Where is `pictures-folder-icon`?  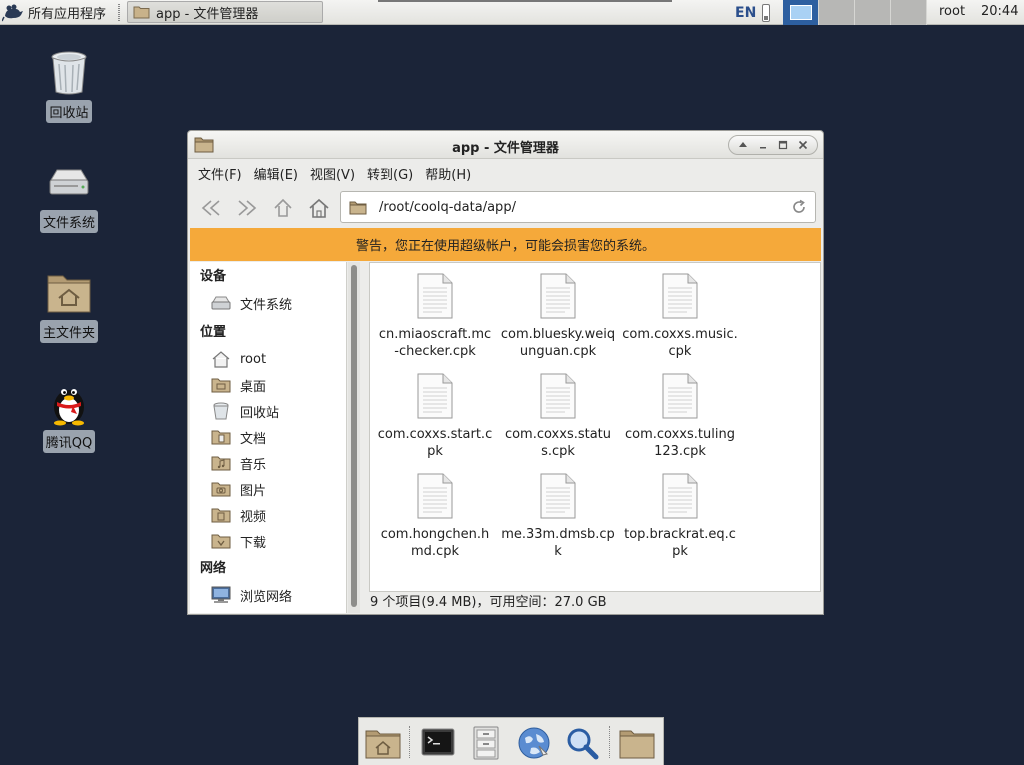
pictures-folder-icon is located at coordinates (221, 489).